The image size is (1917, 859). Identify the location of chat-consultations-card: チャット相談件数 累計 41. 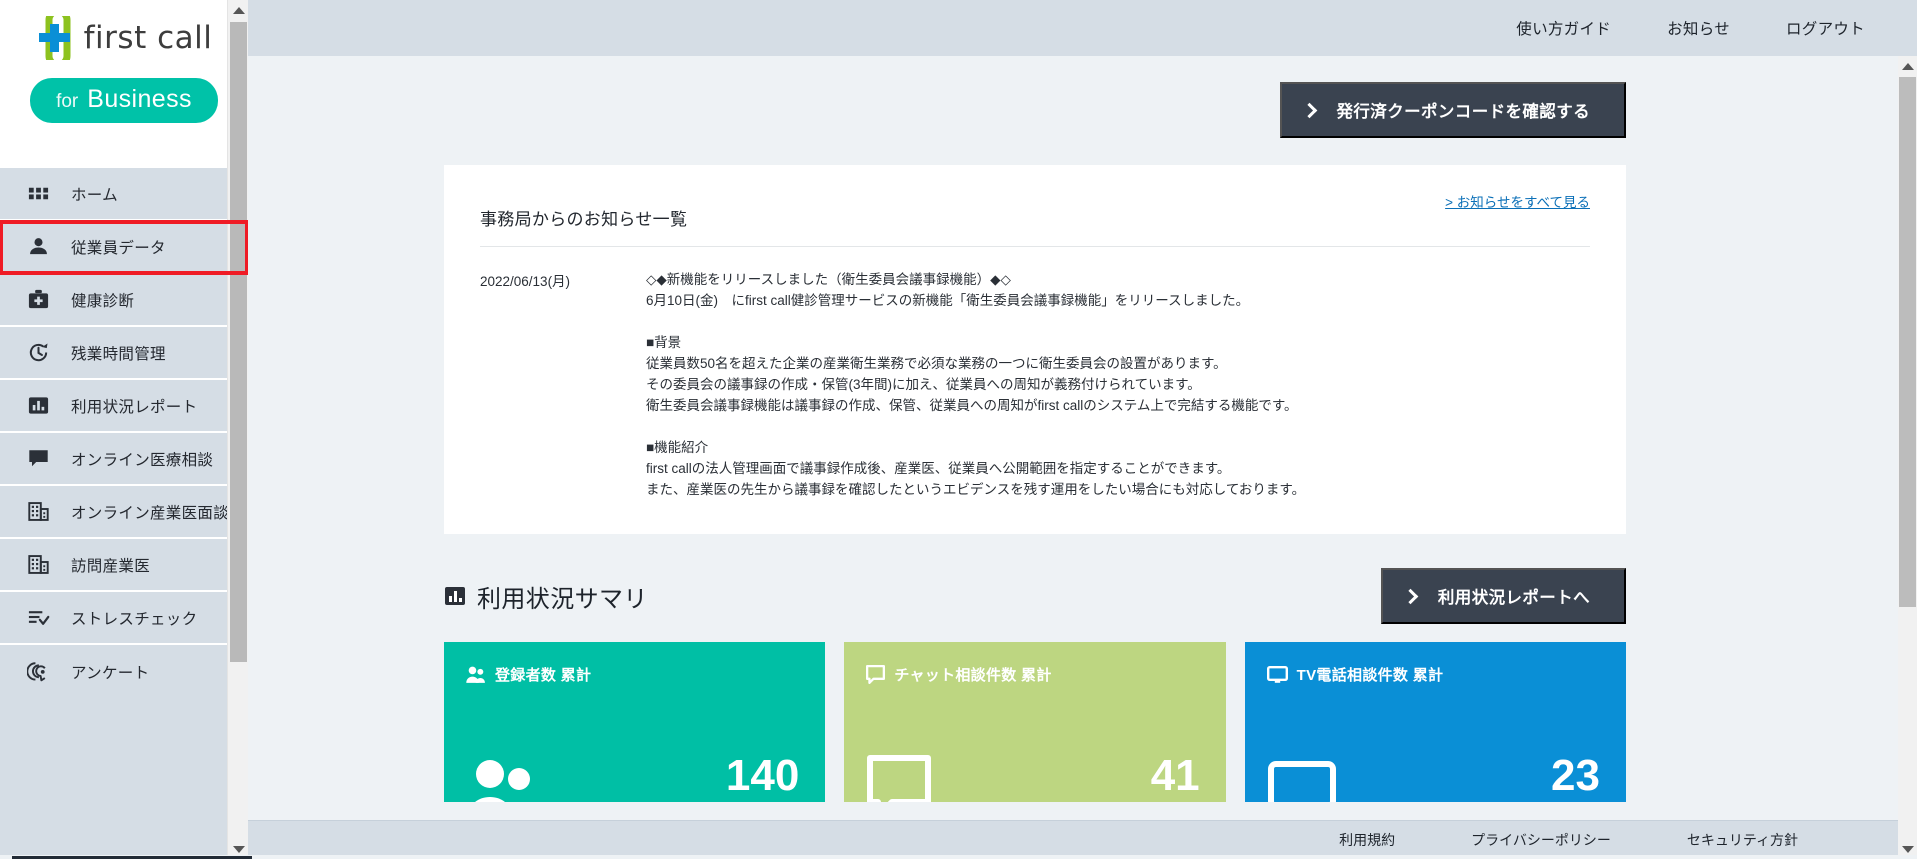
(1035, 722).